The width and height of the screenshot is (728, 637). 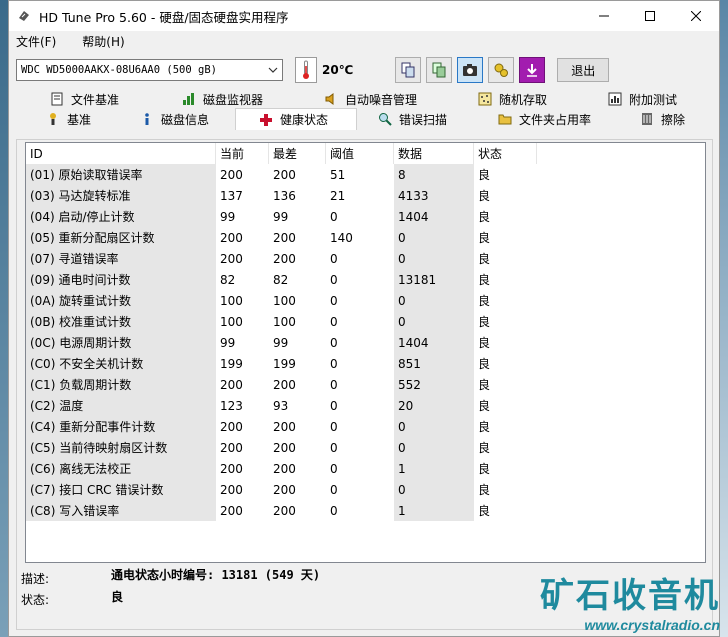 I want to click on table-row: (0A) 旋转重试计数 100 100 0 0 良, so click(x=365, y=300).